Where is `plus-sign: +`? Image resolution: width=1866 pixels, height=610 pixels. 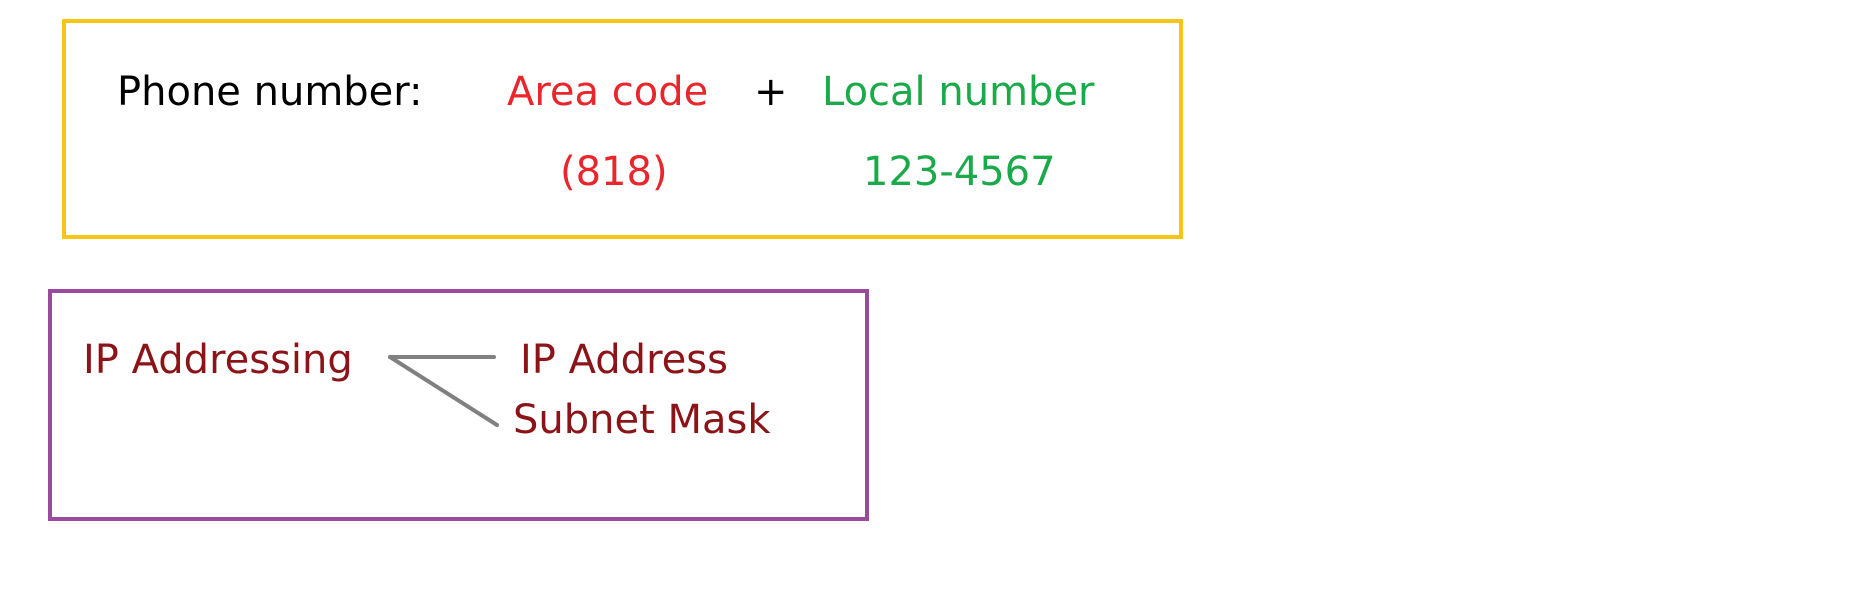 plus-sign: + is located at coordinates (771, 92).